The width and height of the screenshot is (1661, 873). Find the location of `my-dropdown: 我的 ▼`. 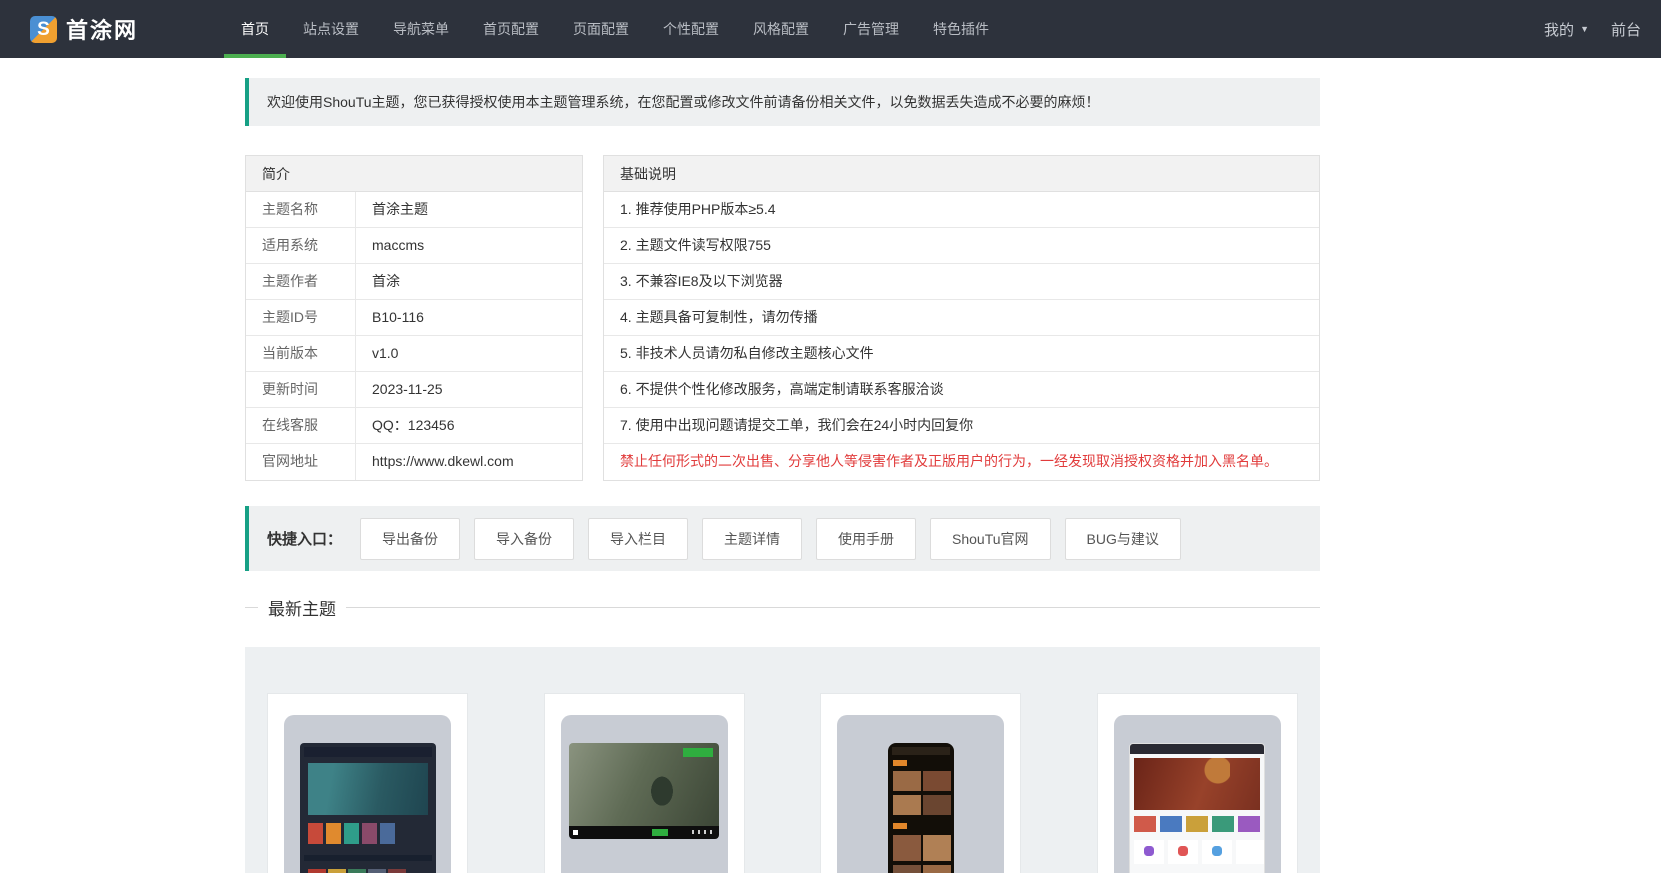

my-dropdown: 我的 ▼ is located at coordinates (1566, 29).